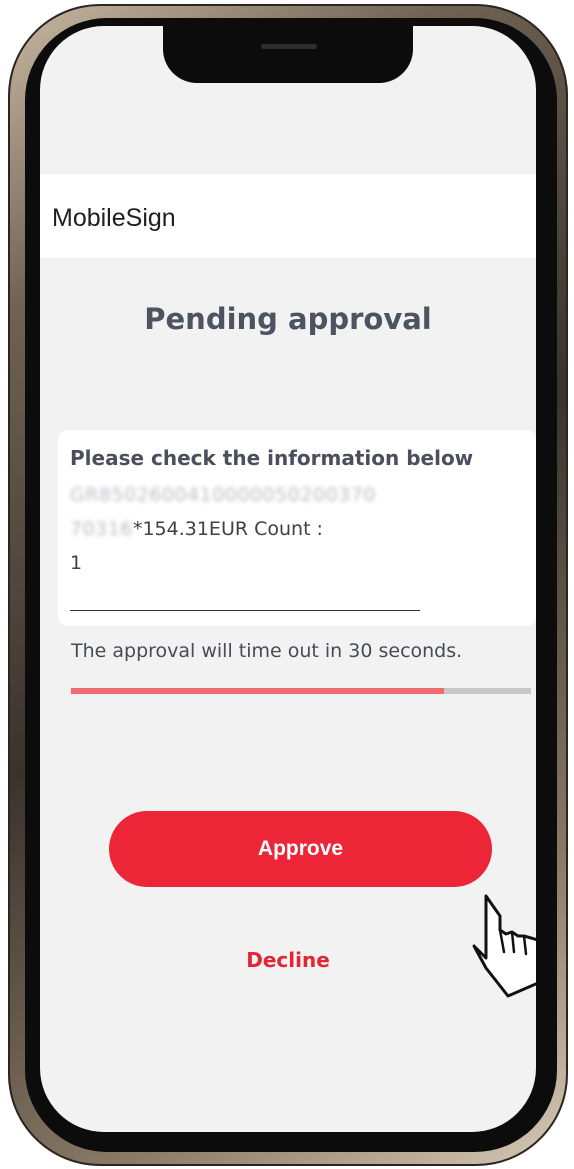 Image resolution: width=574 pixels, height=1169 pixels. Describe the element at coordinates (288, 319) in the screenshot. I see `page-title: Pending approval` at that location.